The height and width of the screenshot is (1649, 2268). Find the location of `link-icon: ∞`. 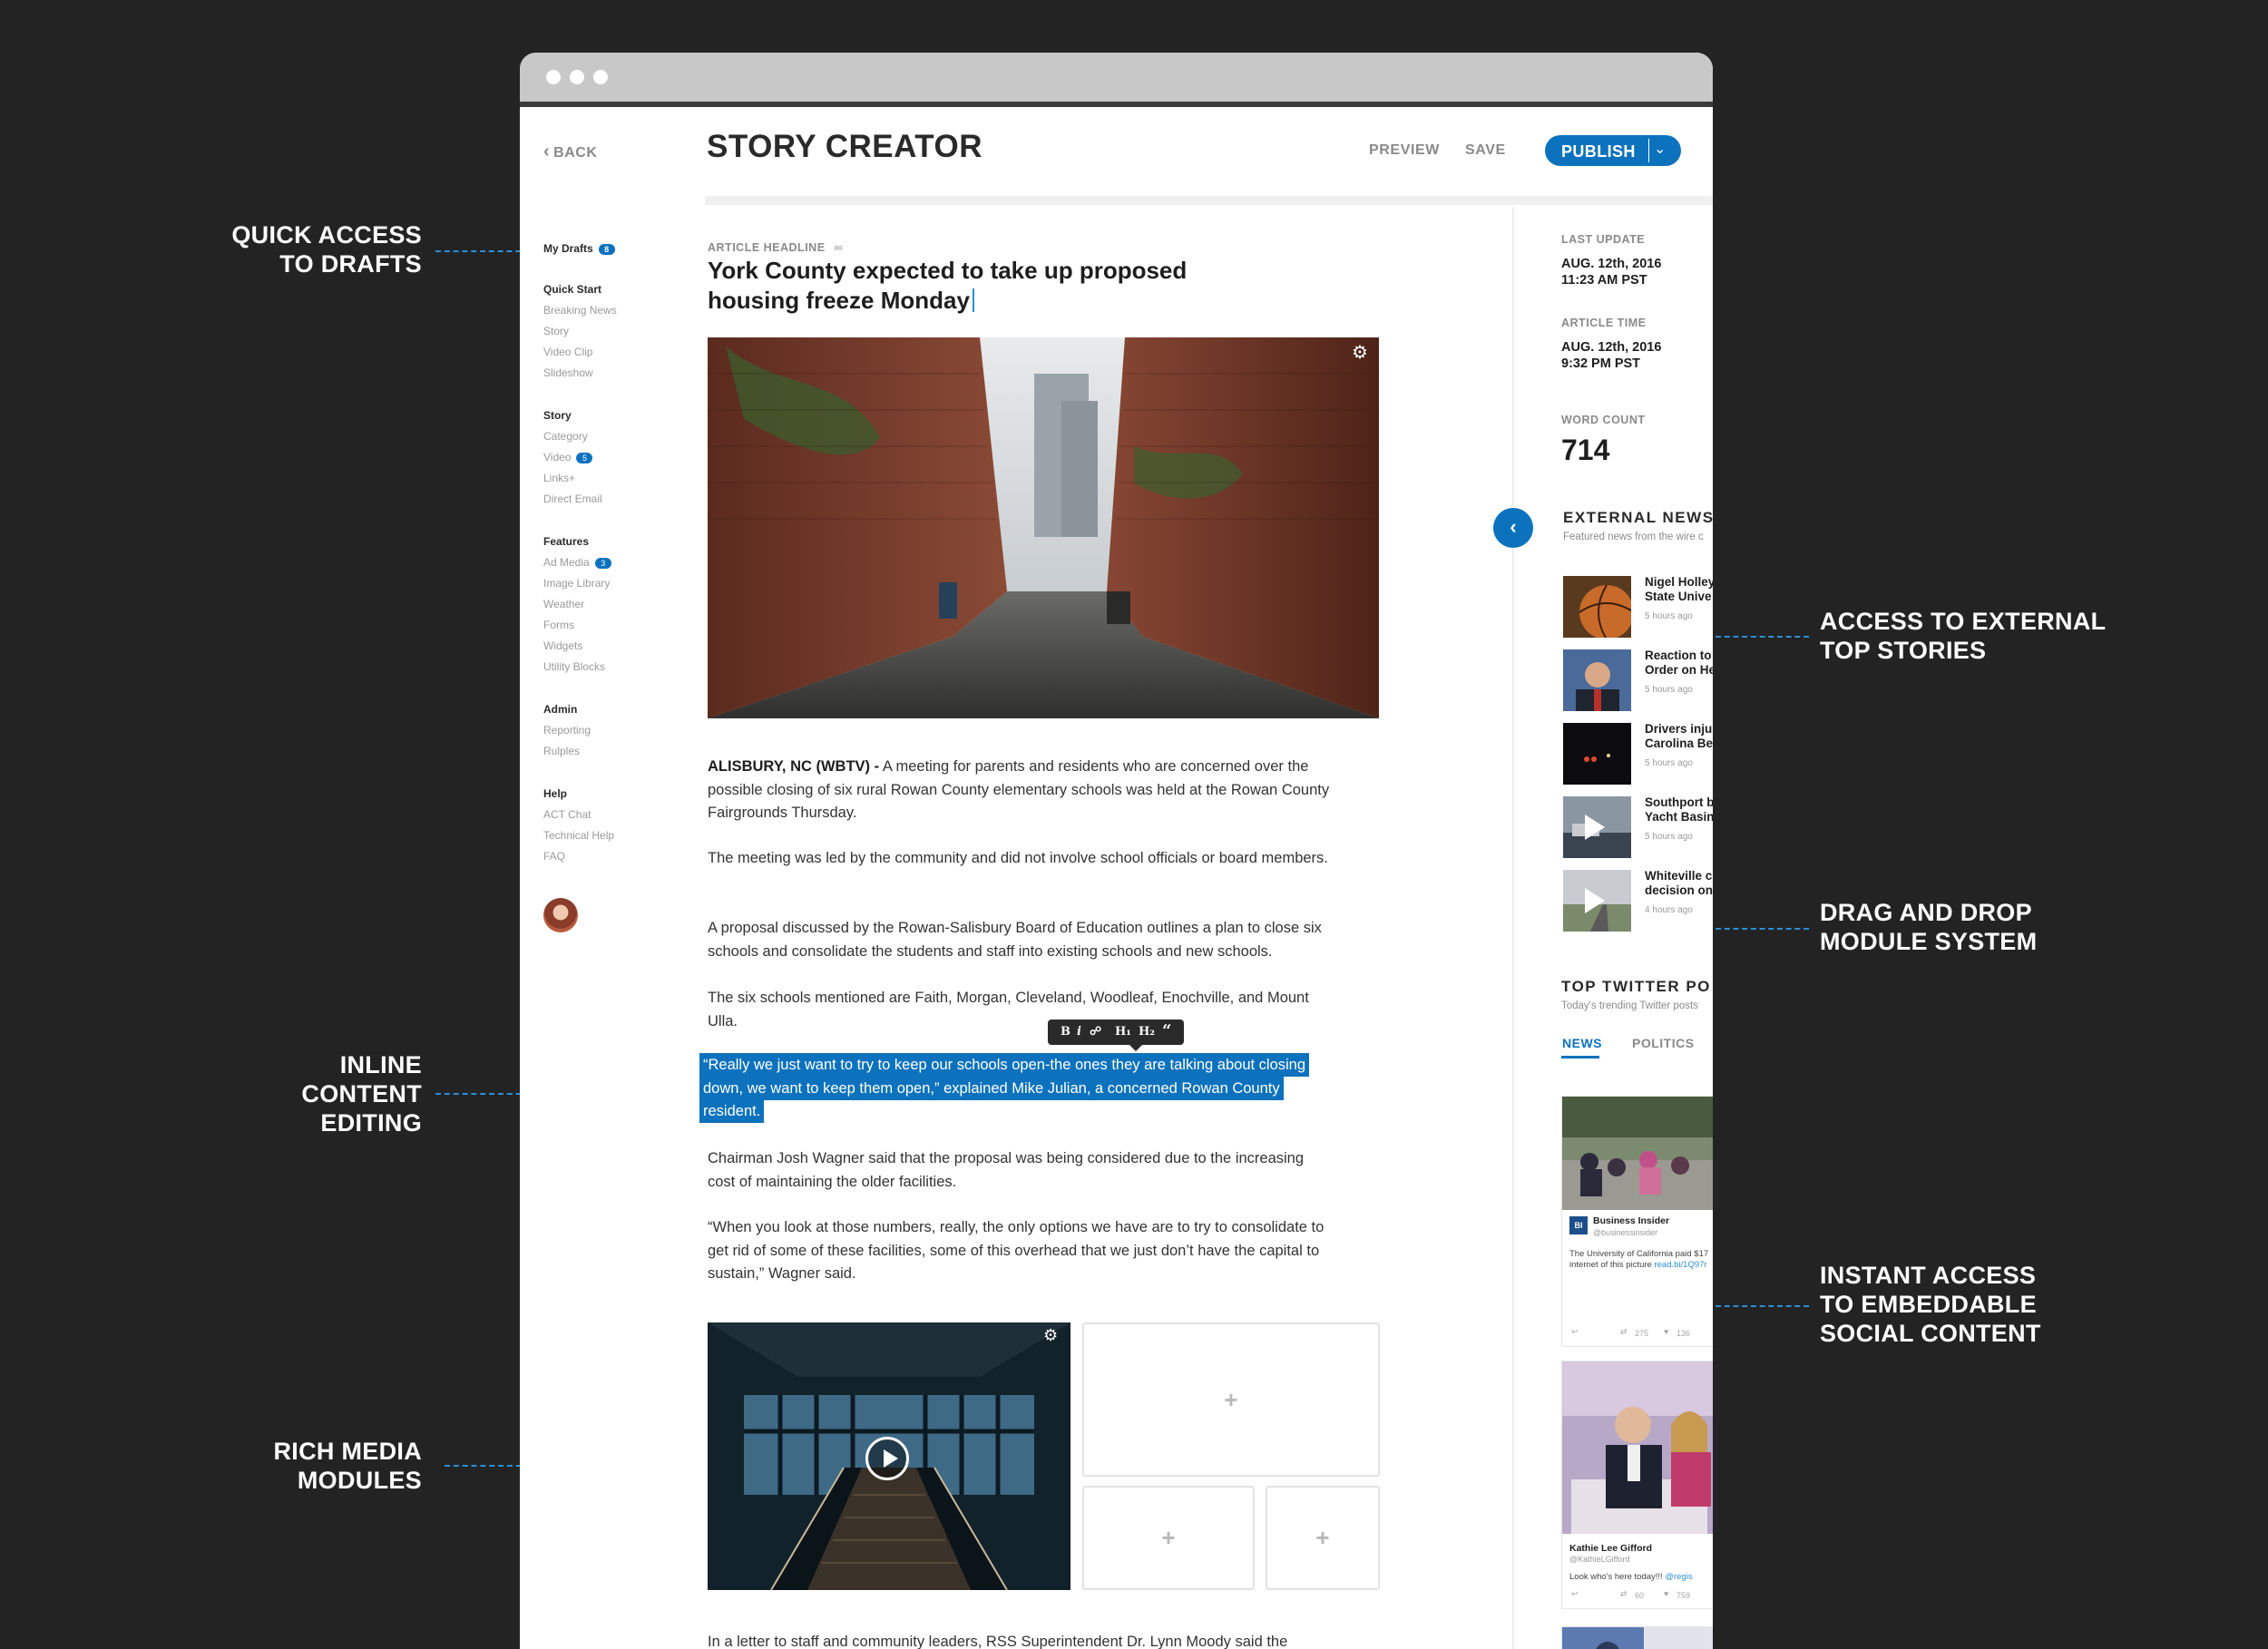

link-icon: ∞ is located at coordinates (840, 247).